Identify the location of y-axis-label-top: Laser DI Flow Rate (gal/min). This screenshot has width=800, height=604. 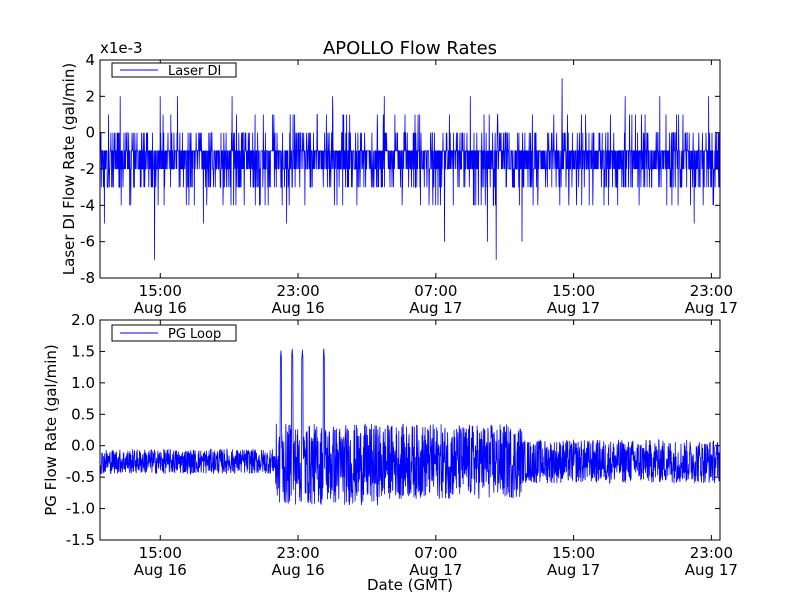
(69, 169).